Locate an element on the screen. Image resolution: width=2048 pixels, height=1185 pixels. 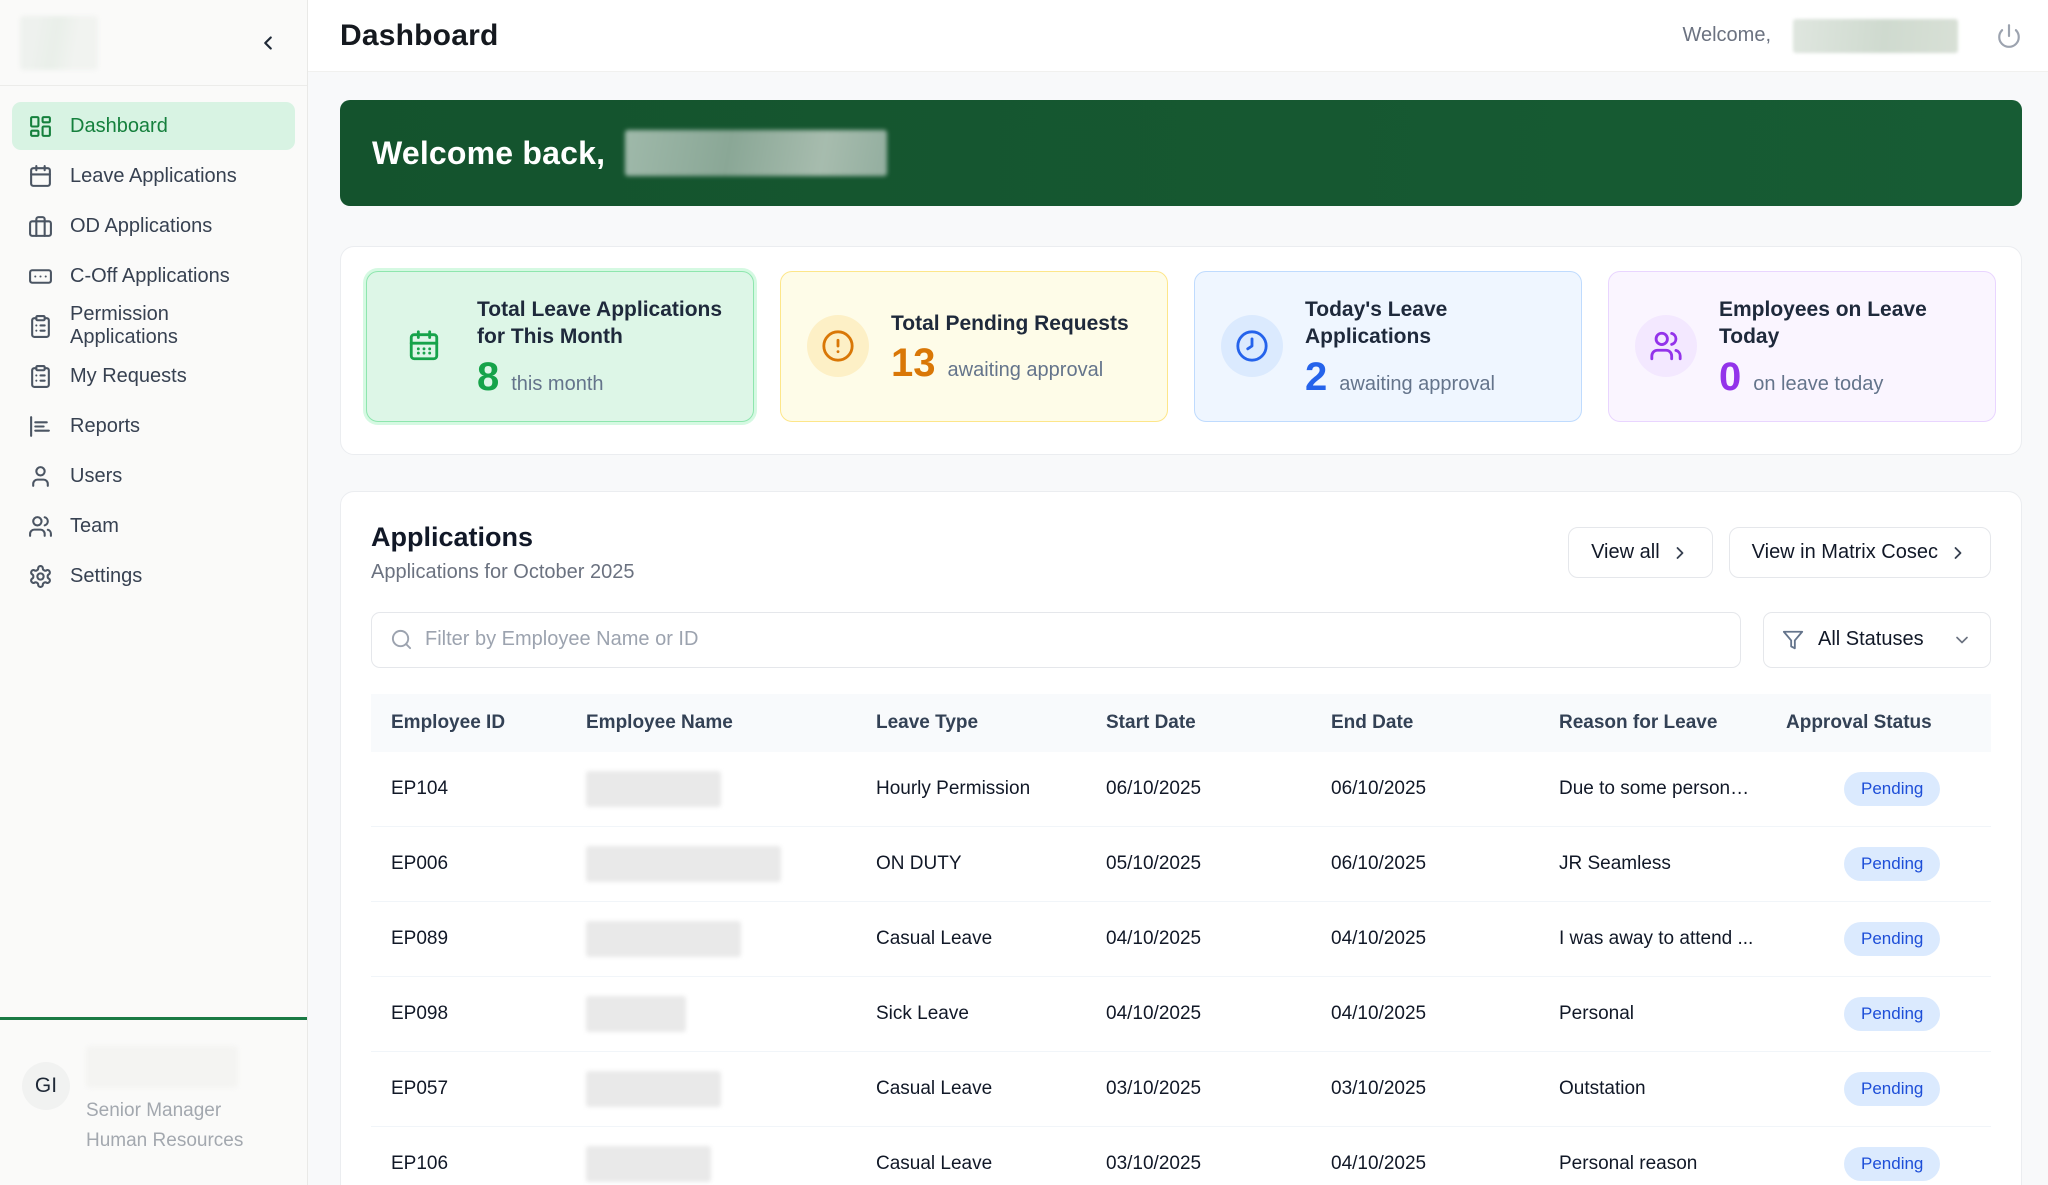
sidebar-item-label: Permission Applications is located at coordinates (124, 325).